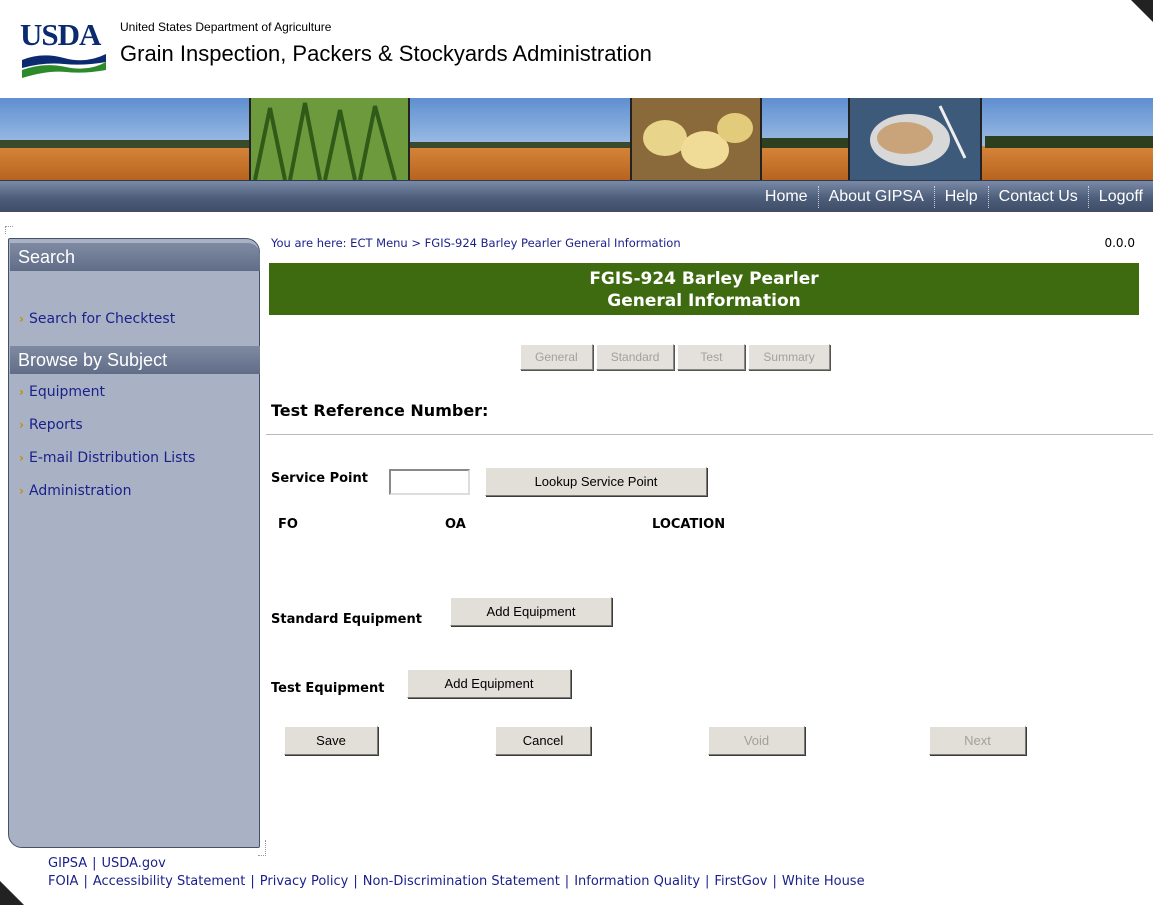  What do you see at coordinates (455, 524) in the screenshot?
I see `column-header-oa: OA` at bounding box center [455, 524].